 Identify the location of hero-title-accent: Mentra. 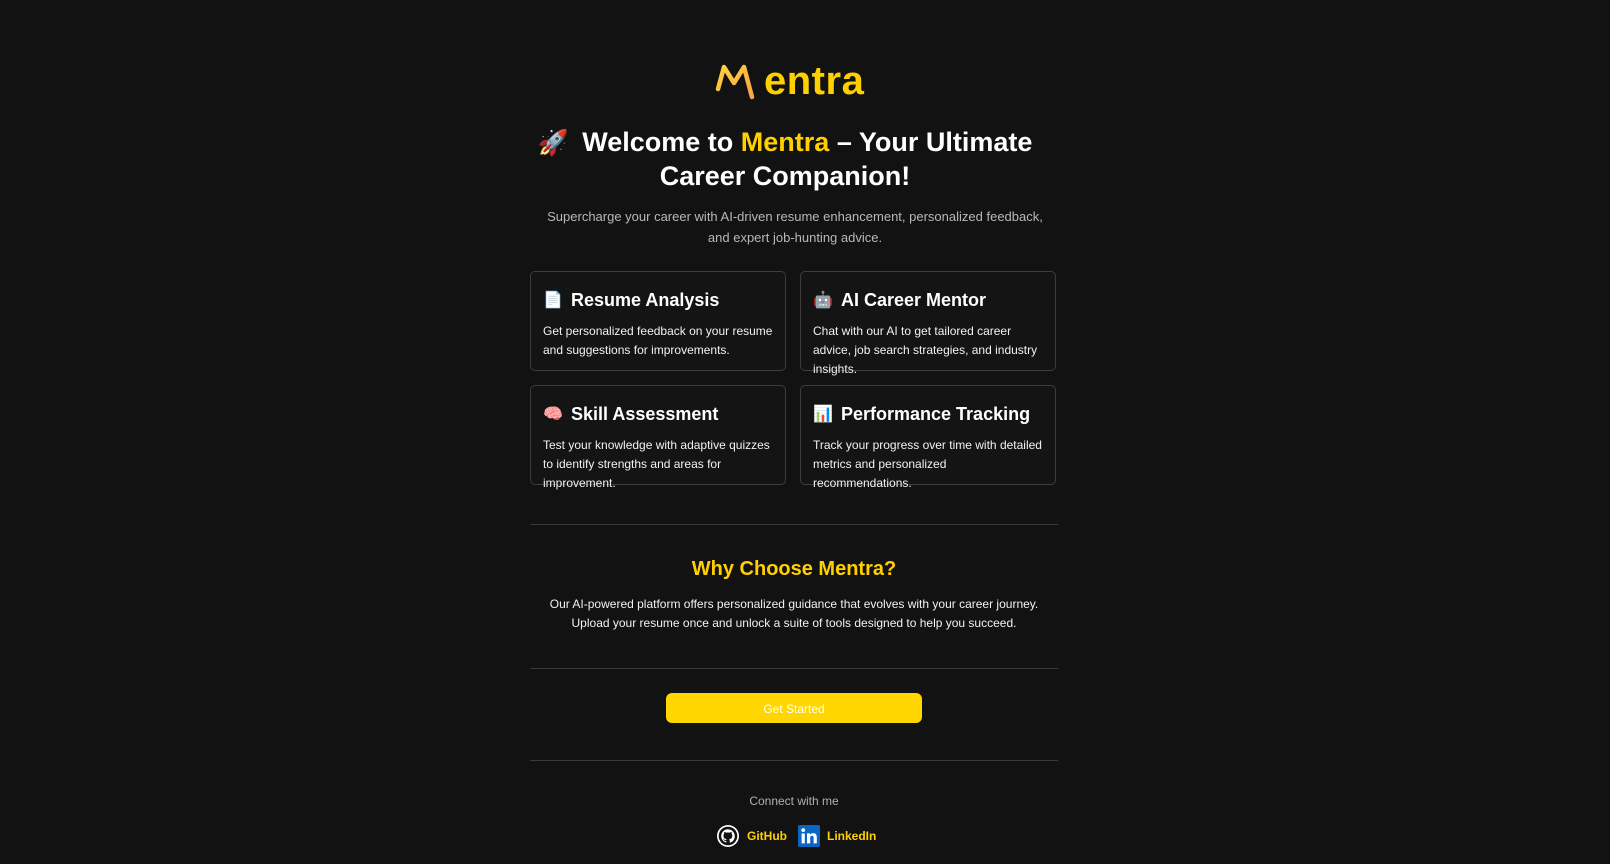
(785, 142).